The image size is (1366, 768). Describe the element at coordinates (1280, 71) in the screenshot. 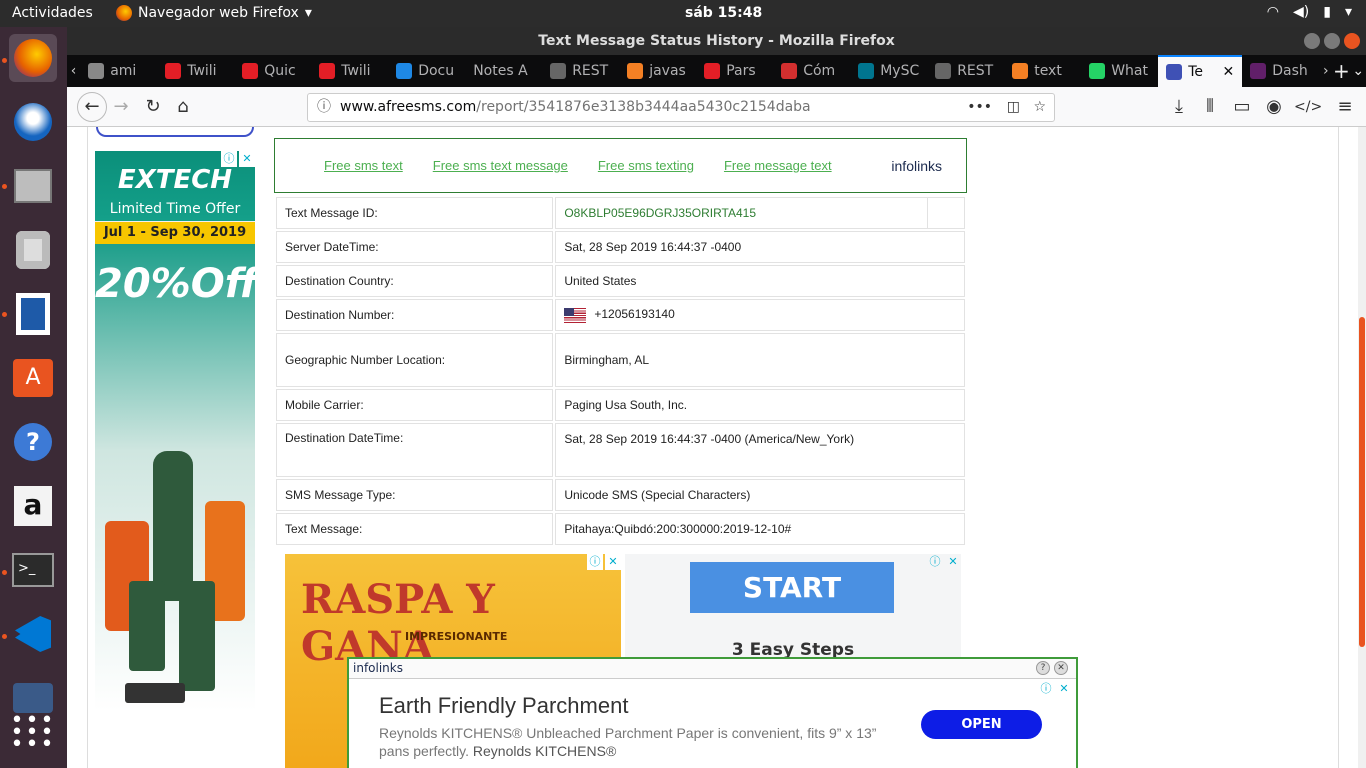

I see `browser-tab: Dash` at that location.